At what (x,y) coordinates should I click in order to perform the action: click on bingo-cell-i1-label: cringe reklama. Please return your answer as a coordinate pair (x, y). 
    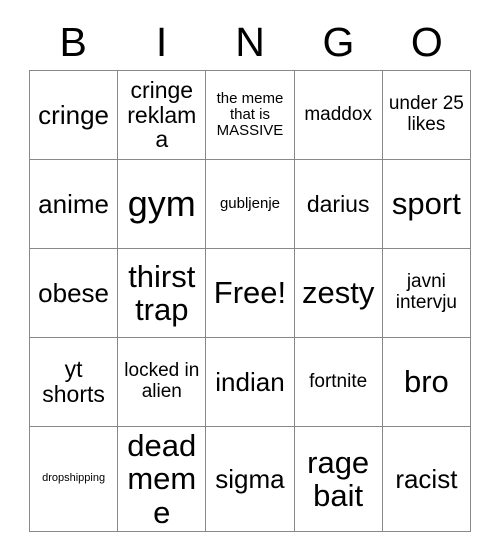
    Looking at the image, I should click on (162, 114).